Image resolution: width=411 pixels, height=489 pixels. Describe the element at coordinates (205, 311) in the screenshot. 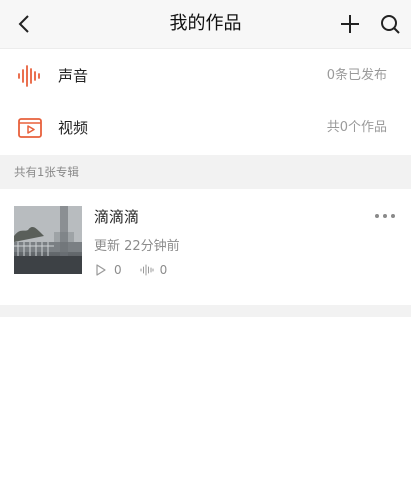

I see `section-divider` at that location.